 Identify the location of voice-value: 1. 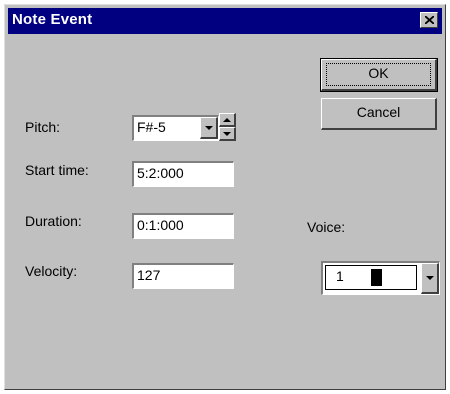
(340, 276).